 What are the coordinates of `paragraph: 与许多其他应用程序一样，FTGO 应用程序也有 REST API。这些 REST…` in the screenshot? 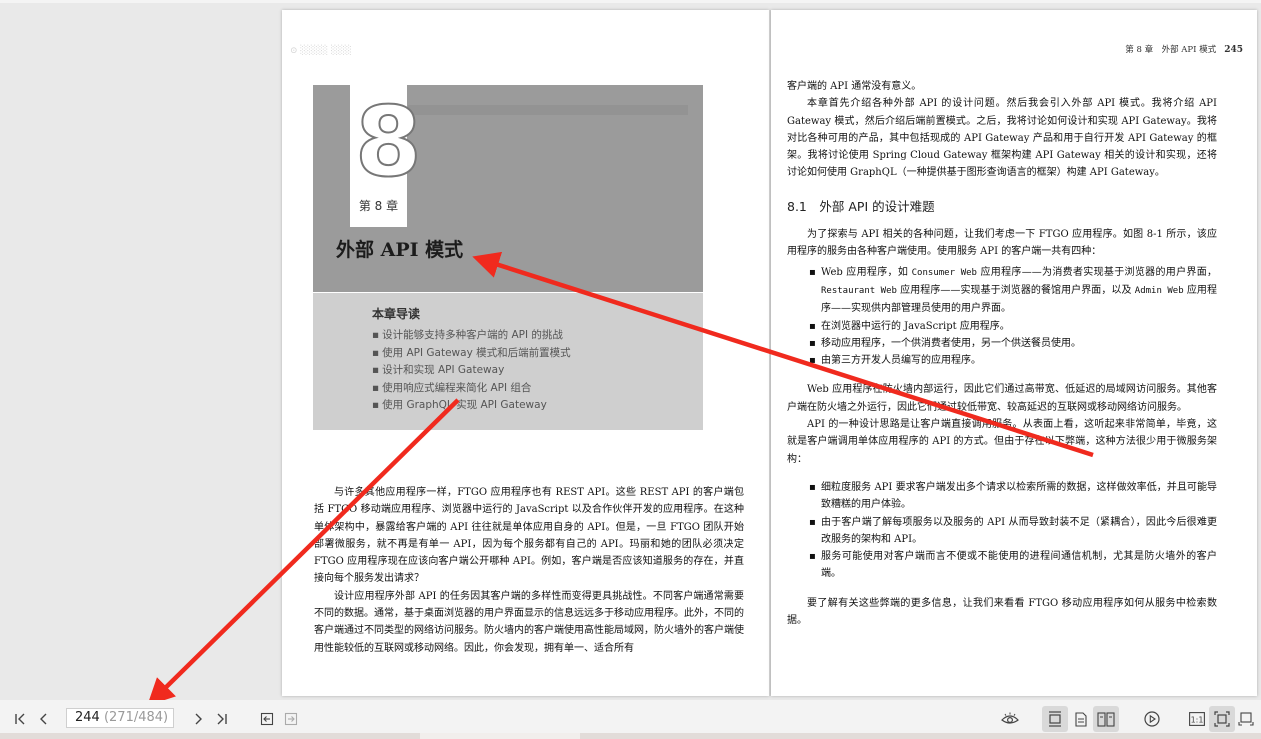 It's located at (529, 536).